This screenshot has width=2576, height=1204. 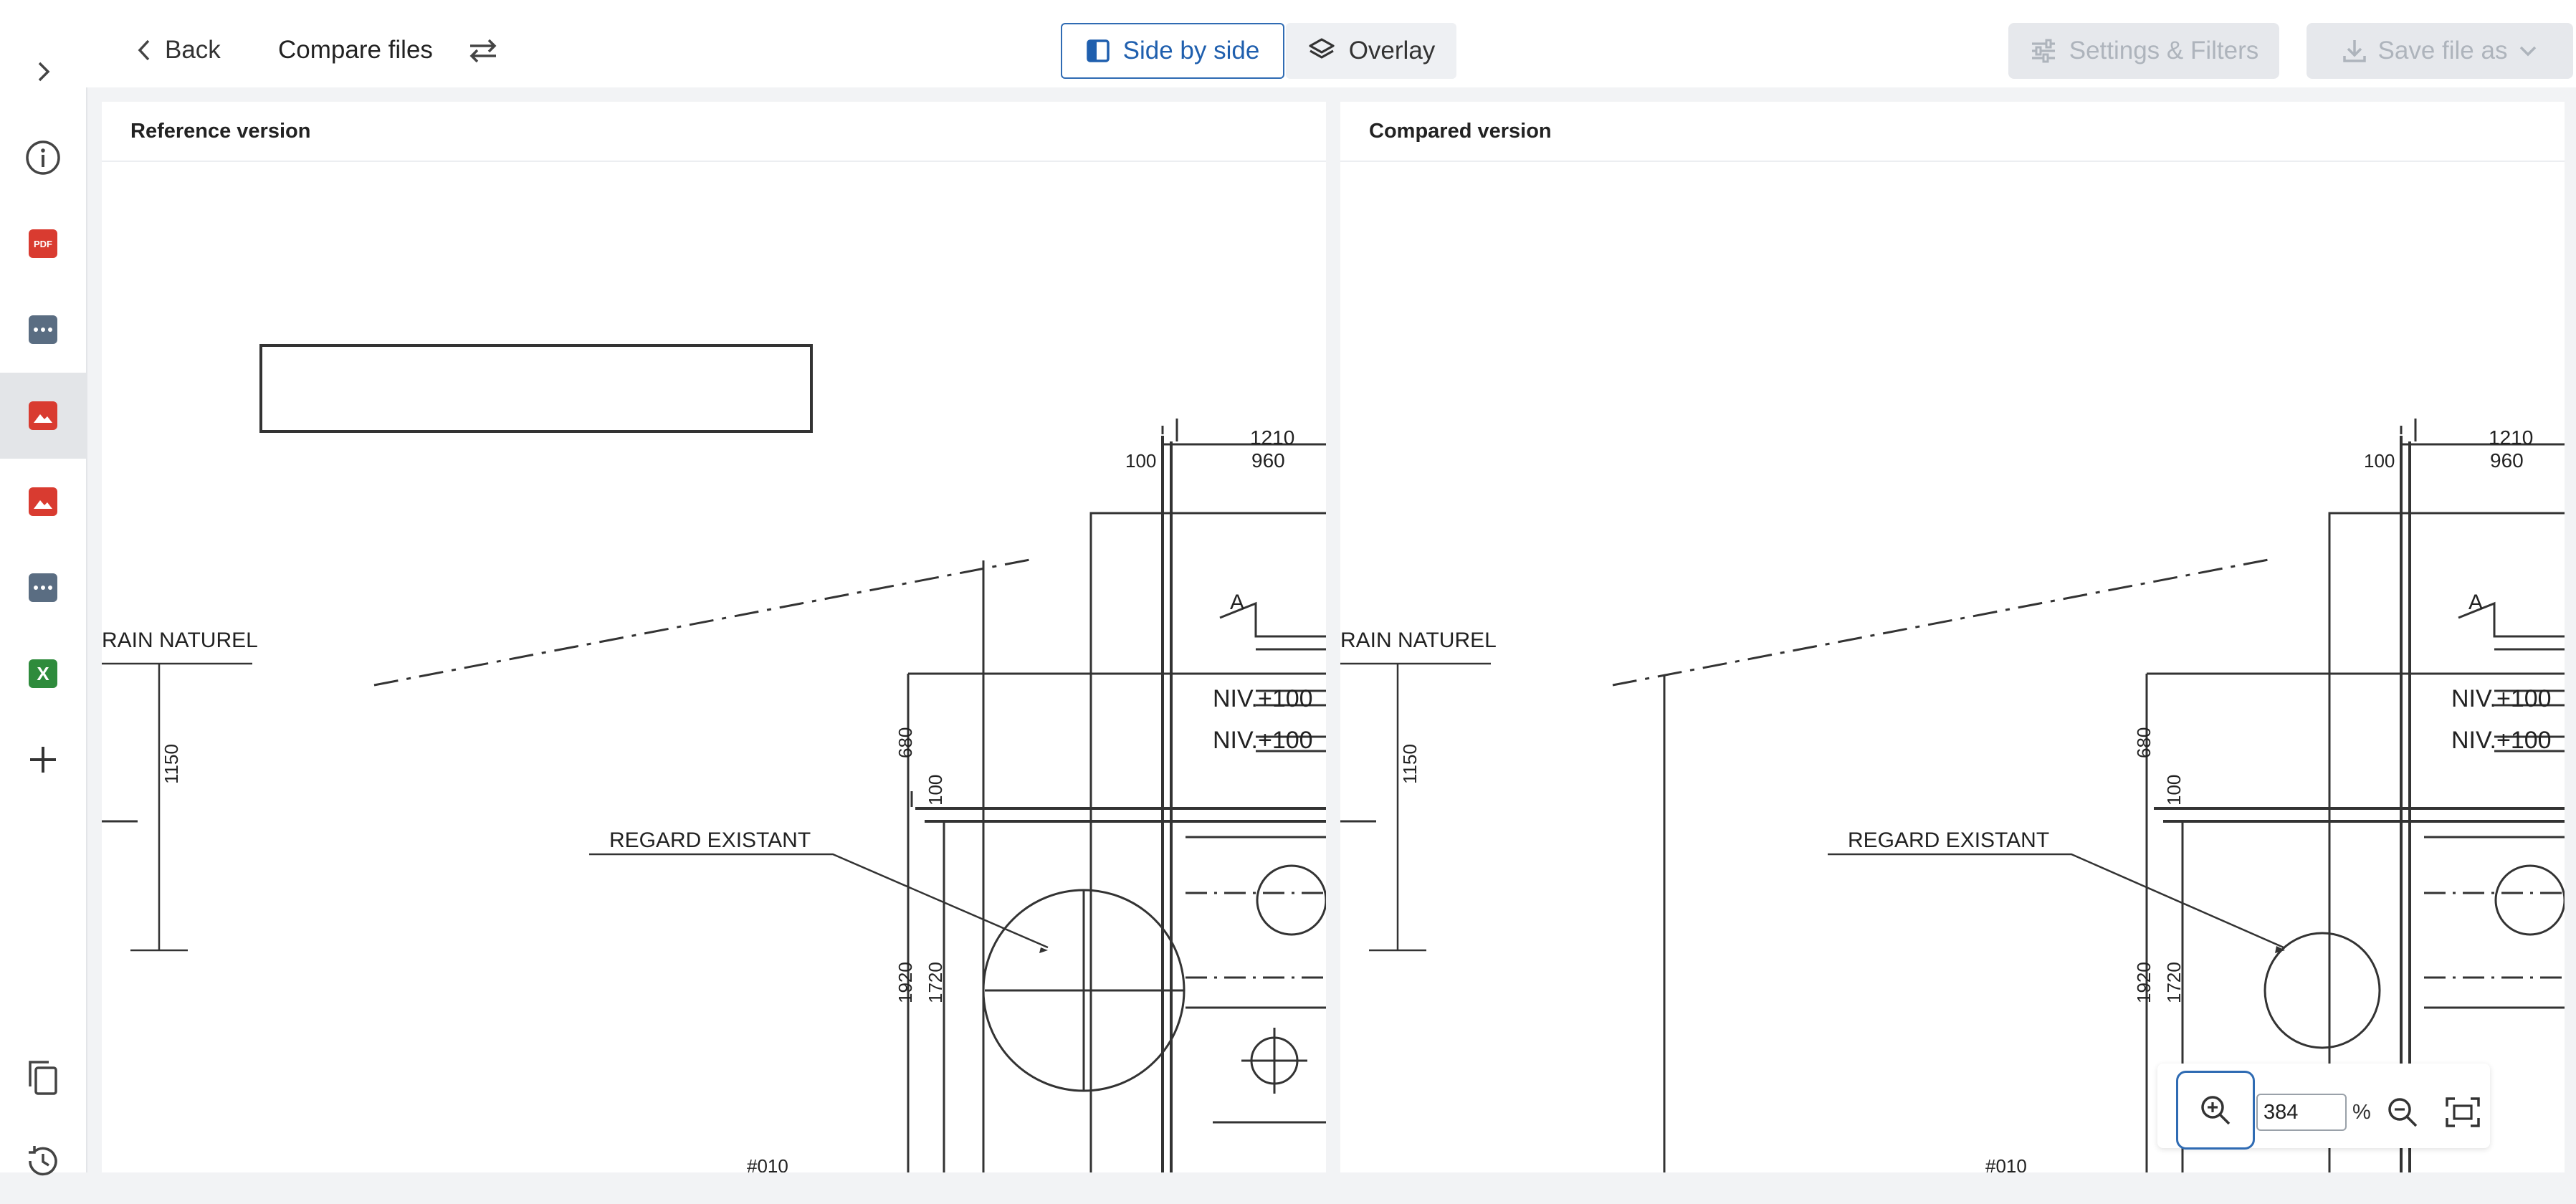 I want to click on fit-screen-icon, so click(x=2463, y=1112).